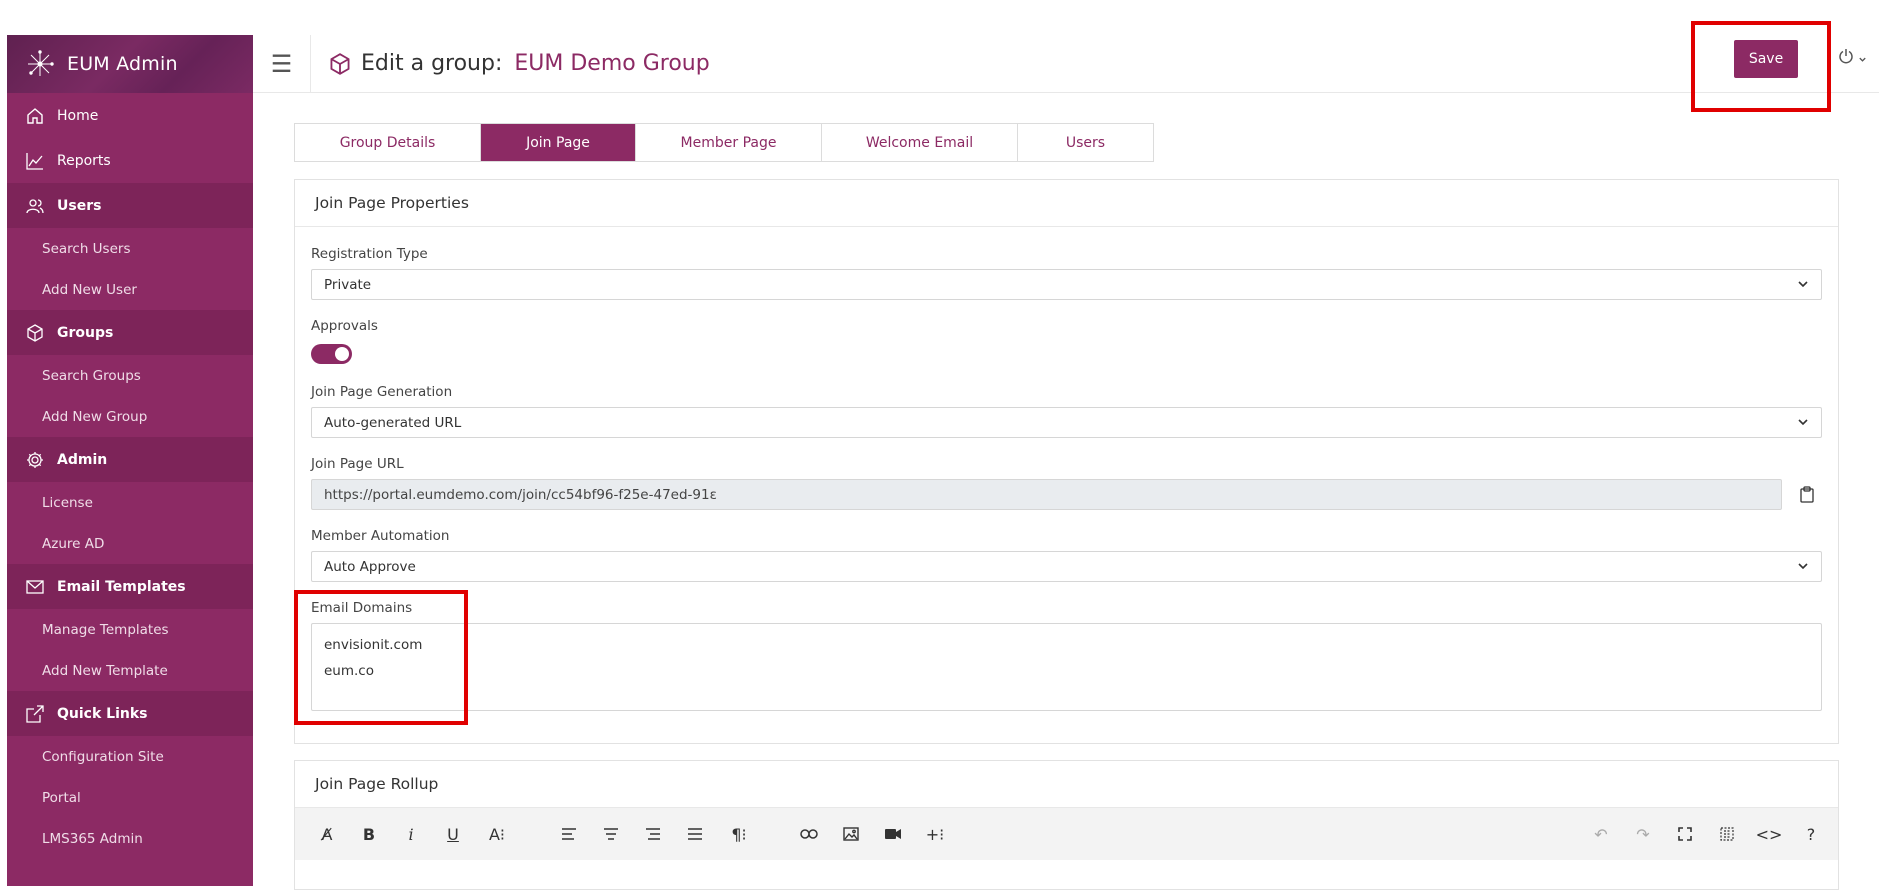 This screenshot has width=1879, height=890. Describe the element at coordinates (453, 834) in the screenshot. I see `underline-icon: U` at that location.